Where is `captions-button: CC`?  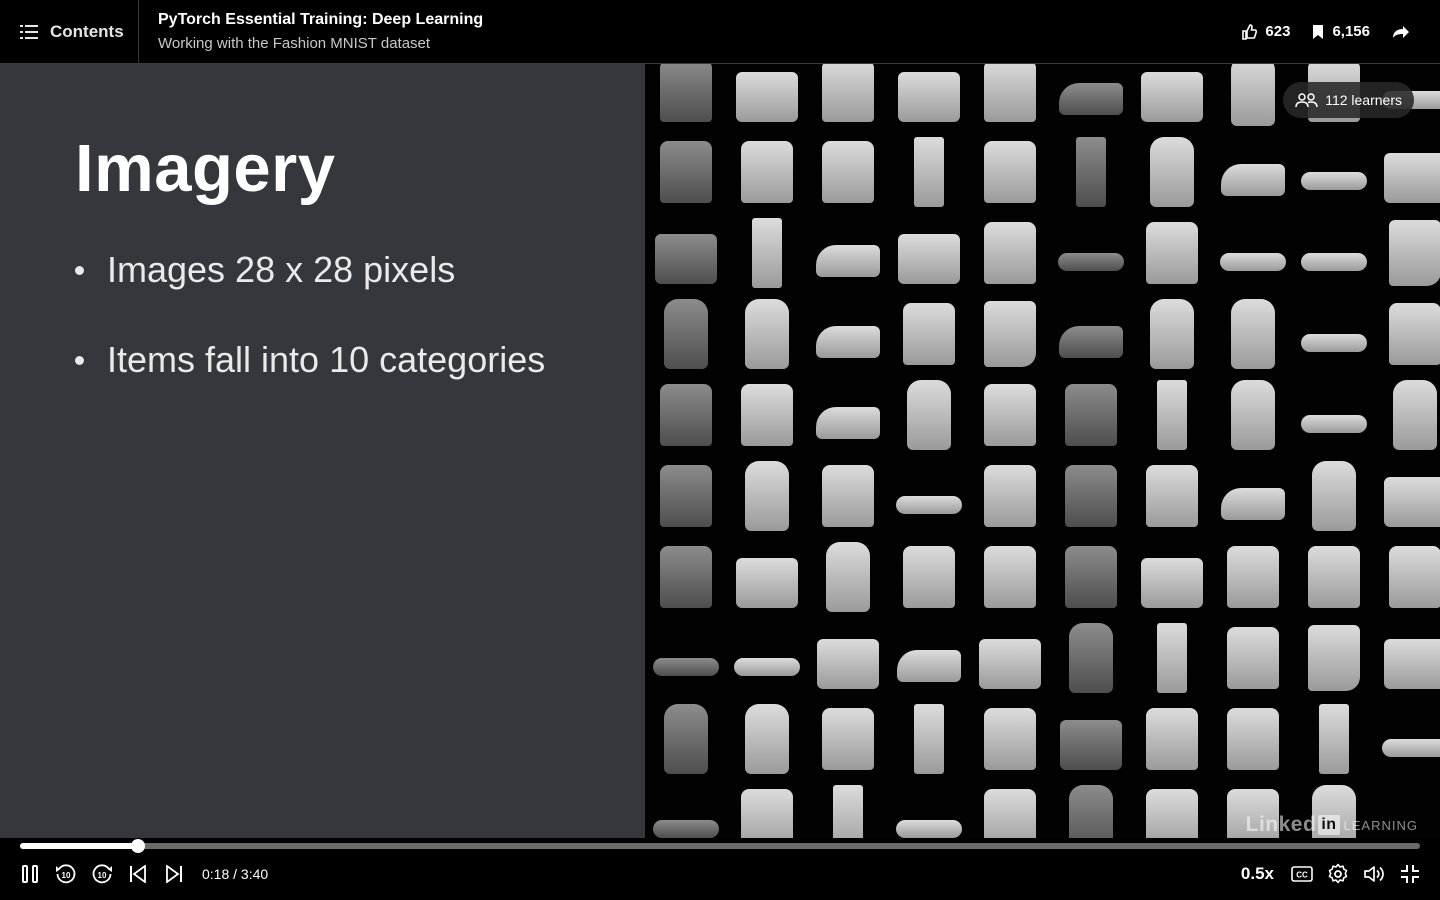
captions-button: CC is located at coordinates (1302, 874).